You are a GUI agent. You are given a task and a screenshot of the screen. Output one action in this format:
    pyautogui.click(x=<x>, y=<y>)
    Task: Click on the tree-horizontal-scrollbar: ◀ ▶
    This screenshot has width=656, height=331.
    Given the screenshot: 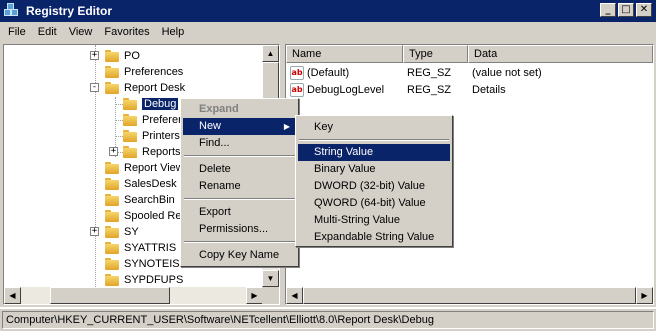 What is the action you would take?
    pyautogui.click(x=133, y=295)
    